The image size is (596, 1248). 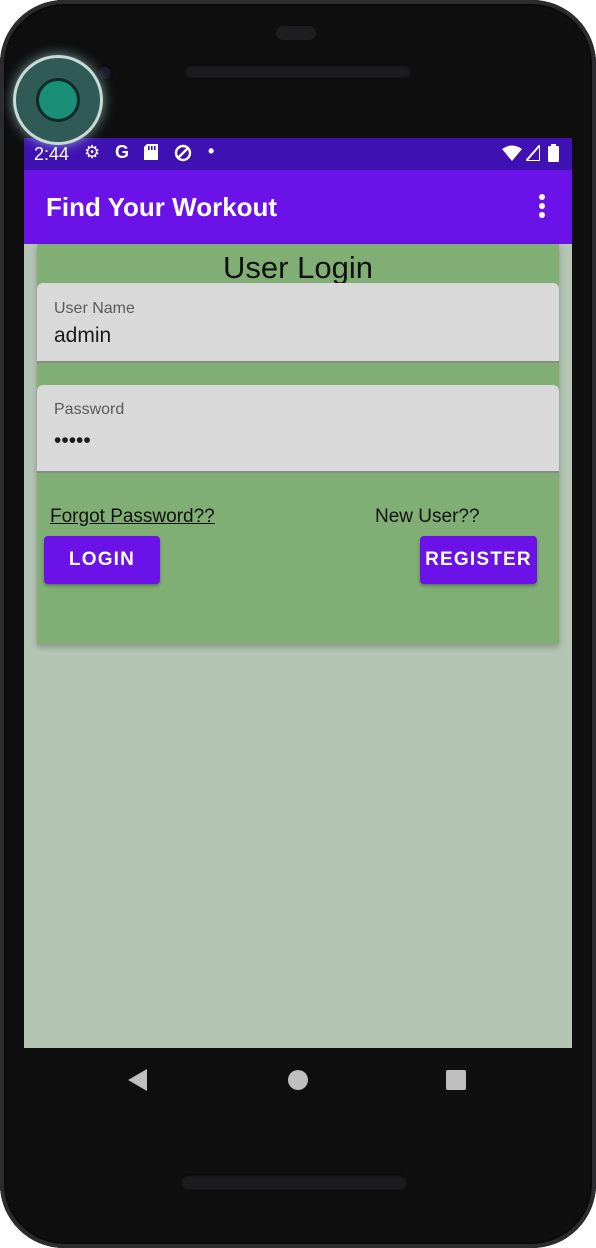 What do you see at coordinates (532, 154) in the screenshot?
I see `cell-signal-icon` at bounding box center [532, 154].